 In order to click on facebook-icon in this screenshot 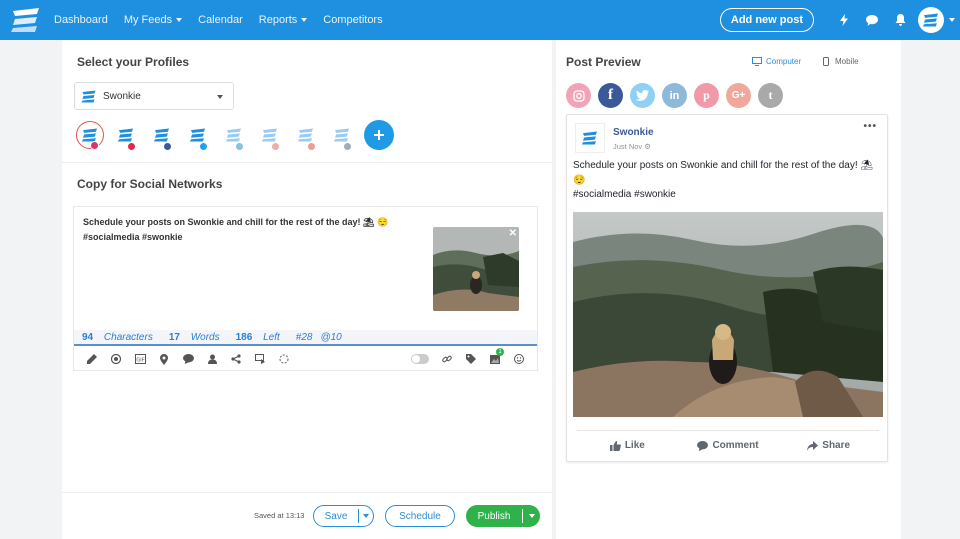, I will do `click(167, 146)`.